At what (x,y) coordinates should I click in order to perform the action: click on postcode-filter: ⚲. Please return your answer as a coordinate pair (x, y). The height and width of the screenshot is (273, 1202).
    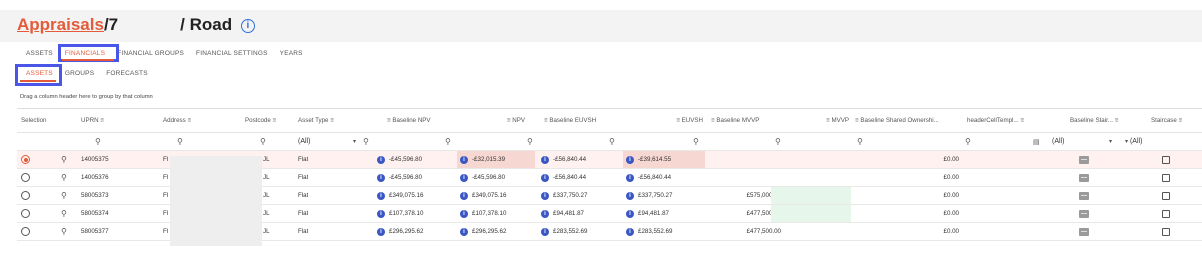
    Looking at the image, I should click on (263, 141).